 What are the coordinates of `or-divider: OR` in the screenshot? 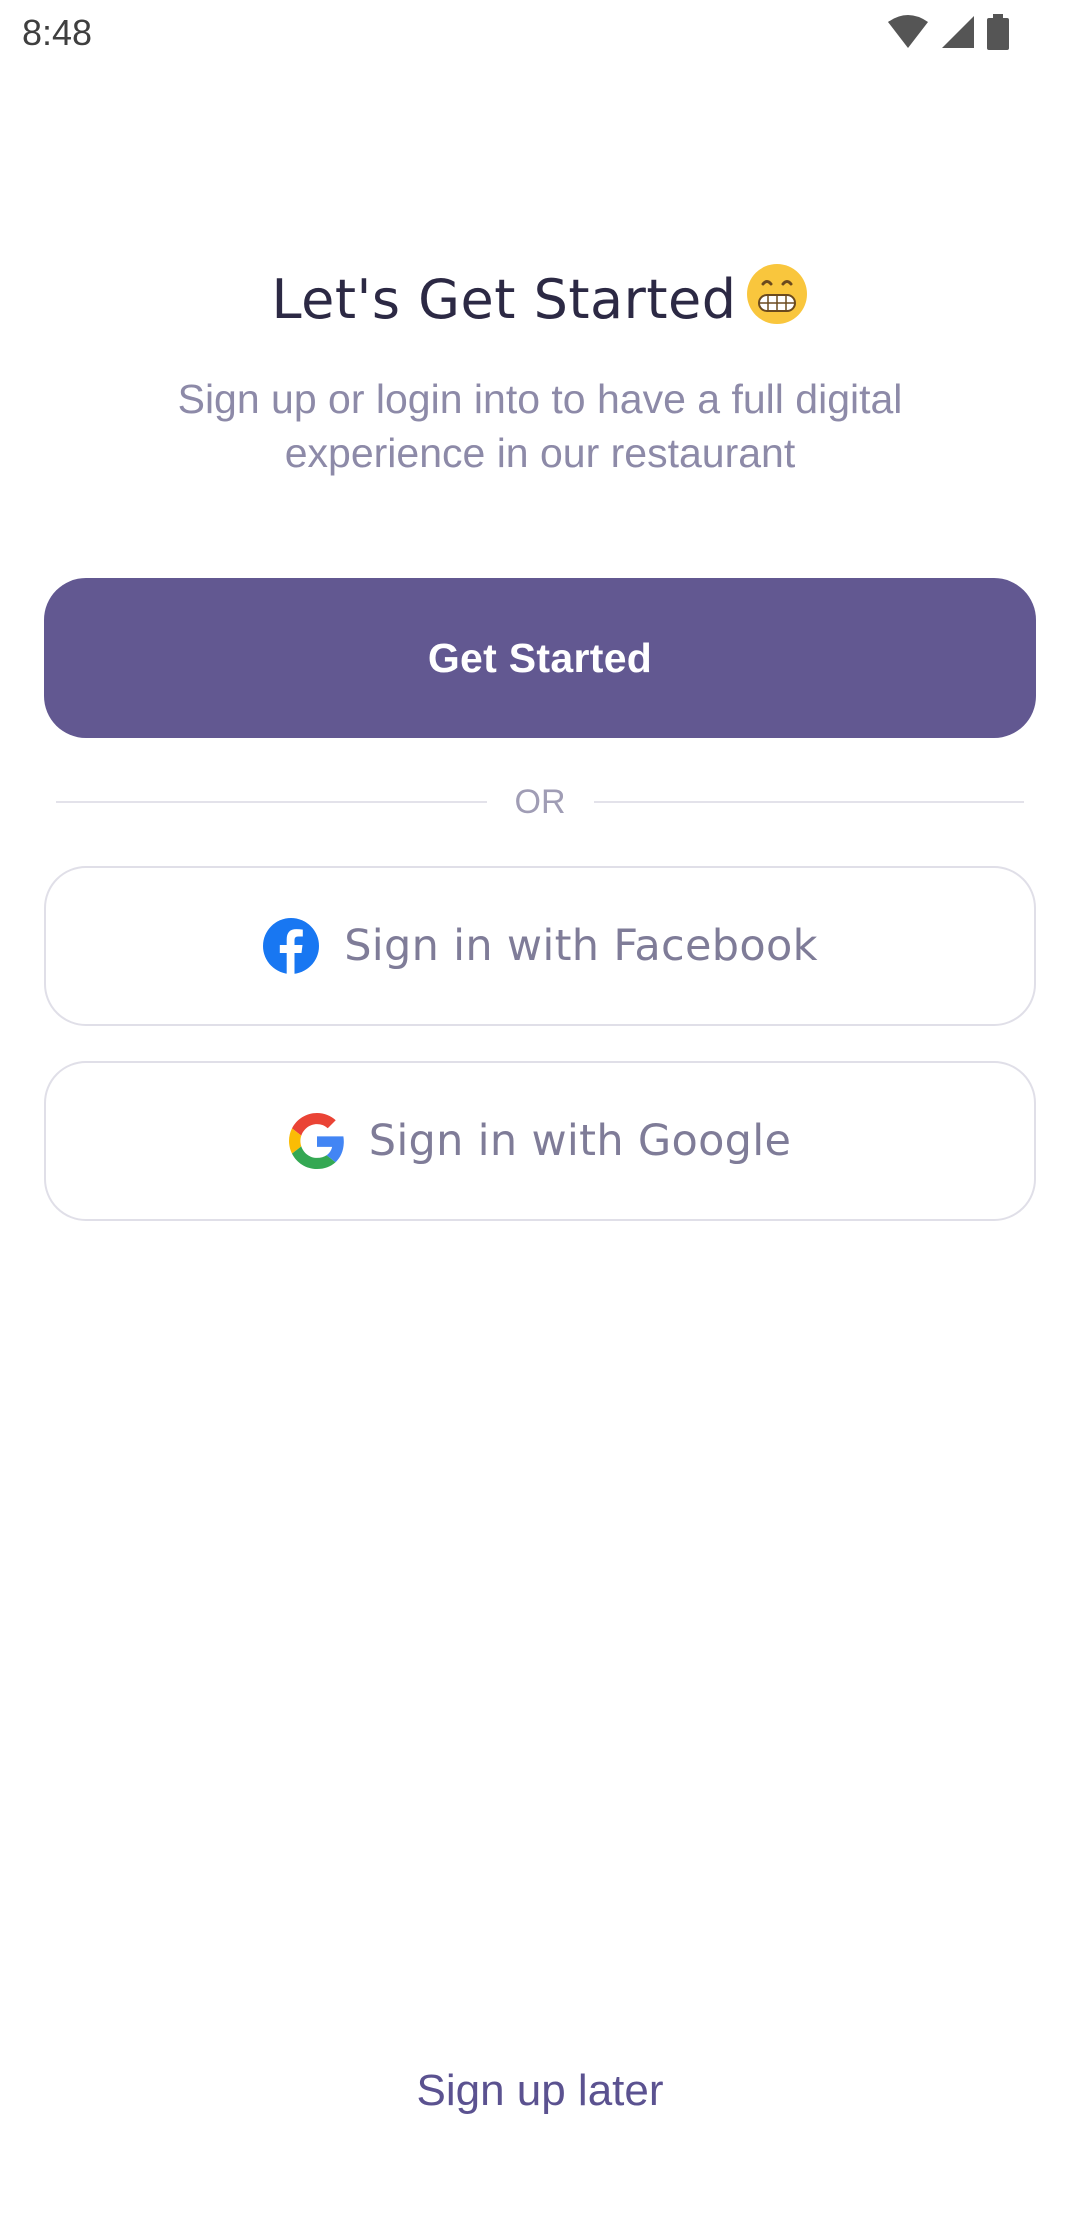 It's located at (540, 802).